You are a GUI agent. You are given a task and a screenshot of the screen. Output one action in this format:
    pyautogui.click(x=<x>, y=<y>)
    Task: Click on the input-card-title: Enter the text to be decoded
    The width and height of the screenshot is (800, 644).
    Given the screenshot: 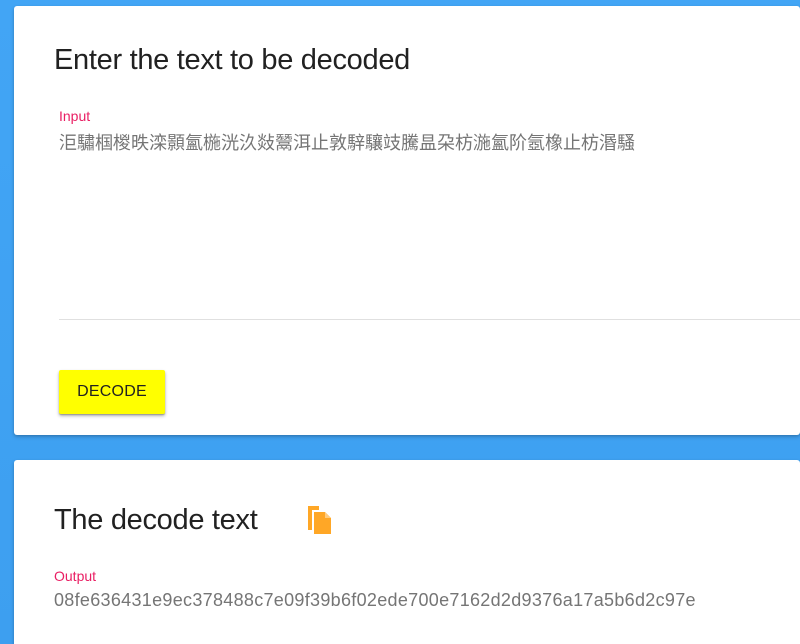 What is the action you would take?
    pyautogui.click(x=232, y=60)
    